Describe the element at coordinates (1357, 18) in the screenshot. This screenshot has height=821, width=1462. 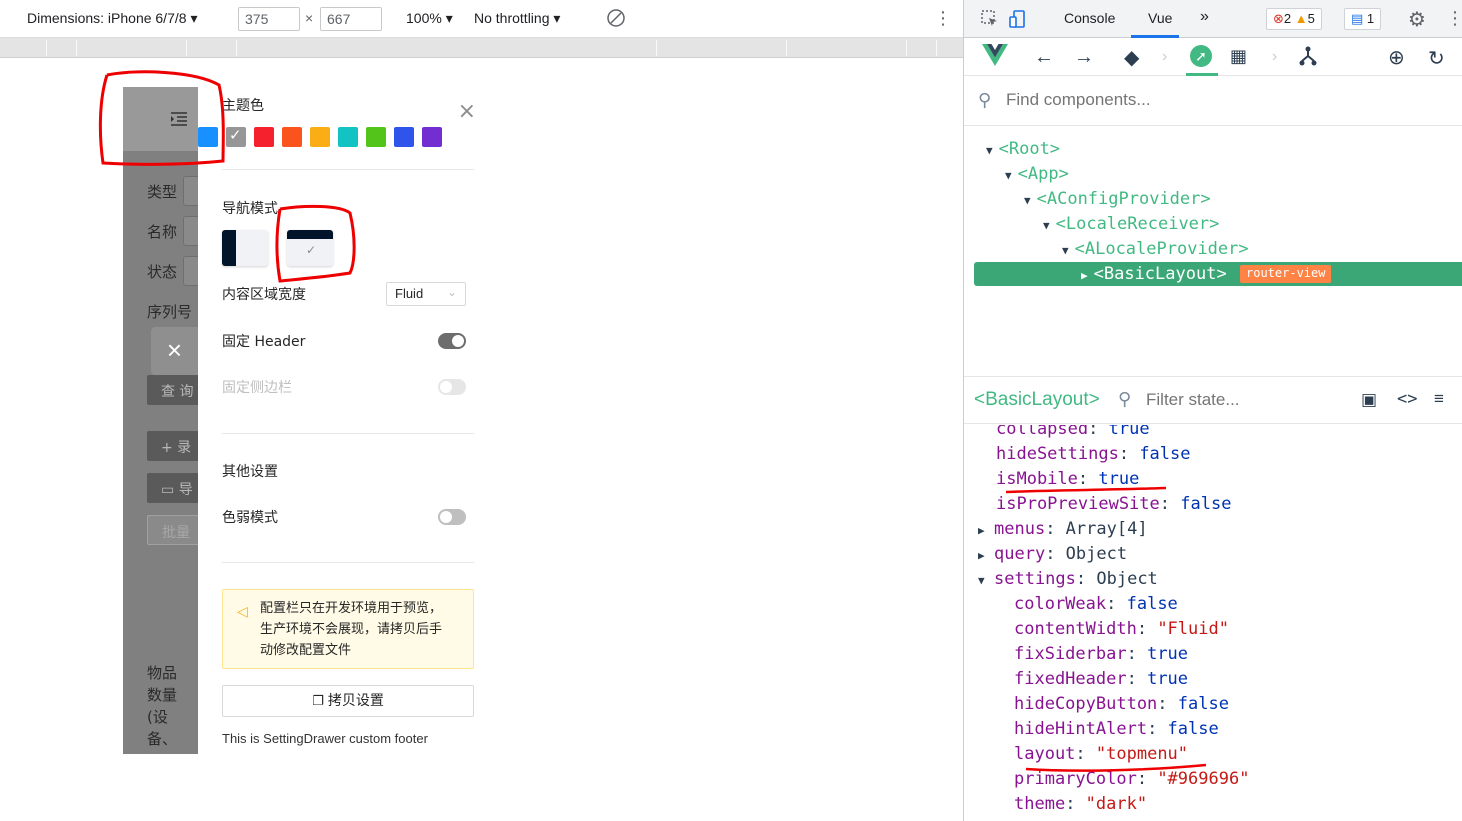
I see `message-icon: ▤` at that location.